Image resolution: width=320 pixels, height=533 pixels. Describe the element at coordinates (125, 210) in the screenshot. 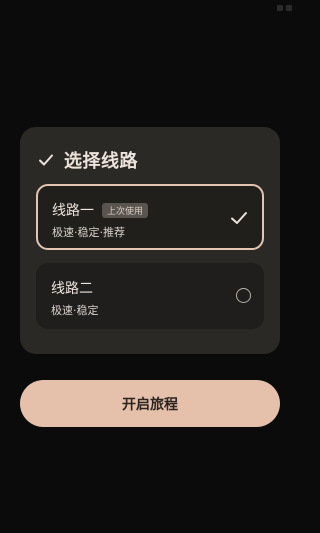

I see `last-used-badge: 上次使用` at that location.